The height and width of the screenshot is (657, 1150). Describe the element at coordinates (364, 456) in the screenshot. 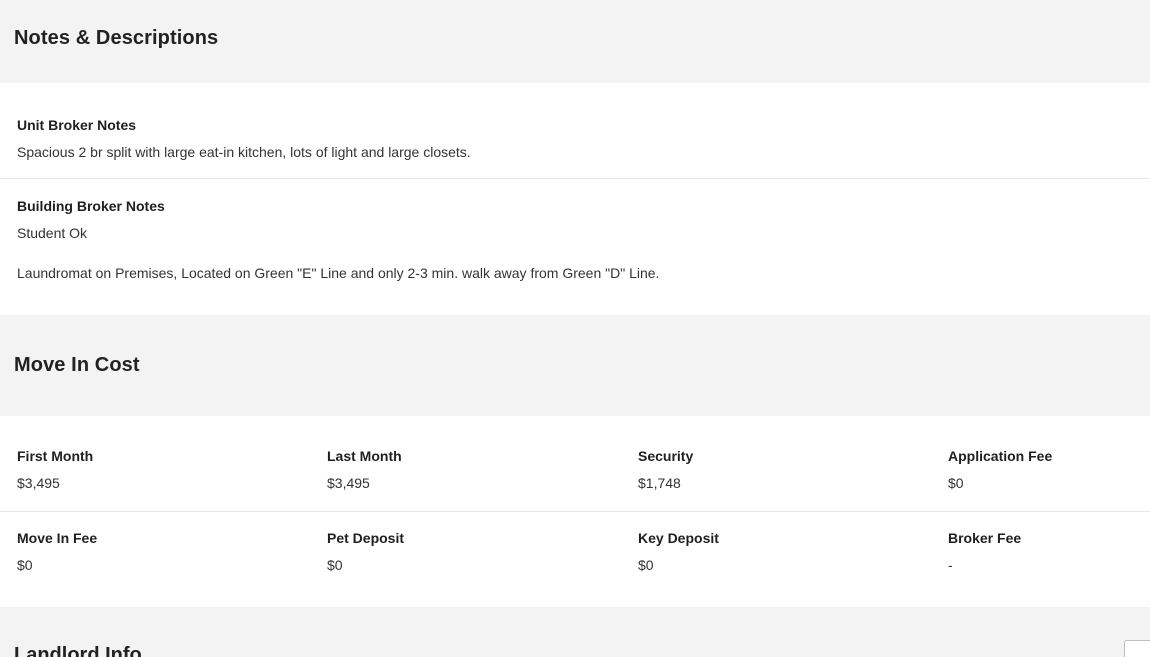

I see `cost-label: Last Month` at that location.